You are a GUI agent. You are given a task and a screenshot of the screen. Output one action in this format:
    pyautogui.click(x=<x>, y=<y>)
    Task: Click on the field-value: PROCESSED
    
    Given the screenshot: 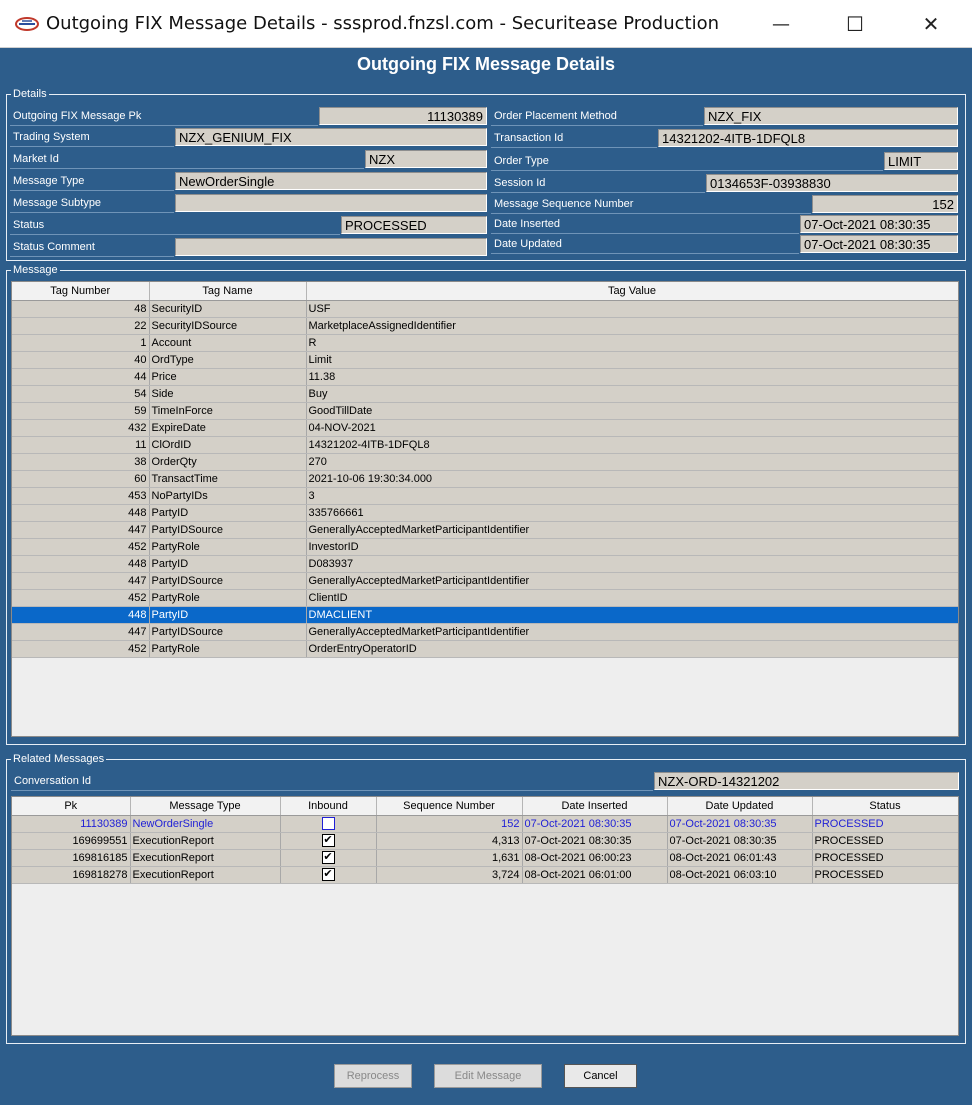 What is the action you would take?
    pyautogui.click(x=414, y=225)
    